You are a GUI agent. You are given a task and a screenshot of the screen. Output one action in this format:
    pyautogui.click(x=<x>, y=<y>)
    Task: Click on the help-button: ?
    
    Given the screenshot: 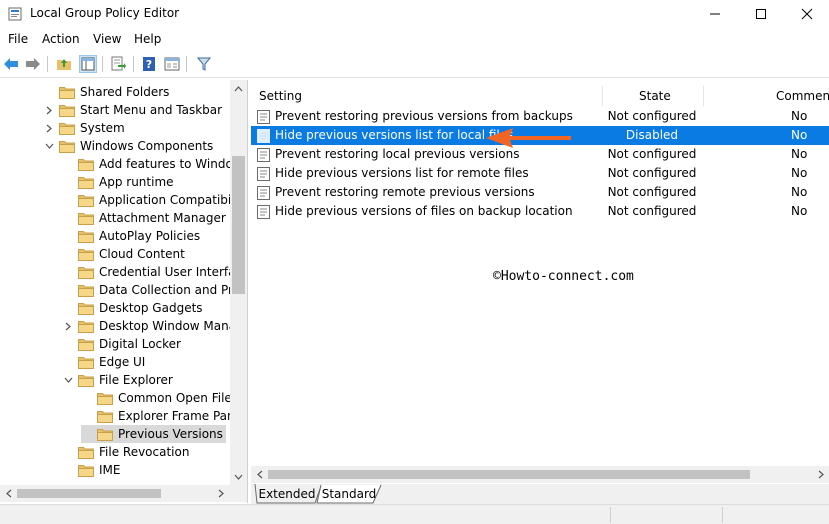 What is the action you would take?
    pyautogui.click(x=149, y=64)
    